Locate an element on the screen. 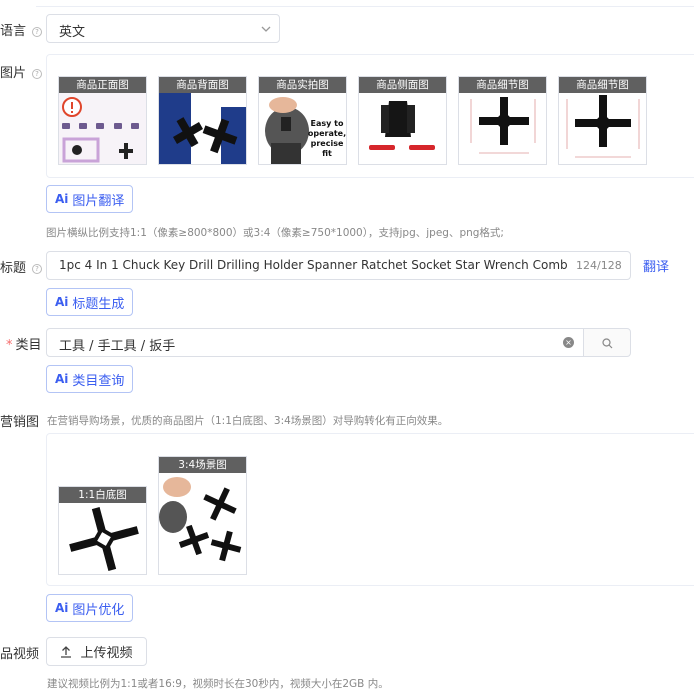 This screenshot has height=700, width=694. category-query-button: Ai 类目查询 is located at coordinates (90, 379).